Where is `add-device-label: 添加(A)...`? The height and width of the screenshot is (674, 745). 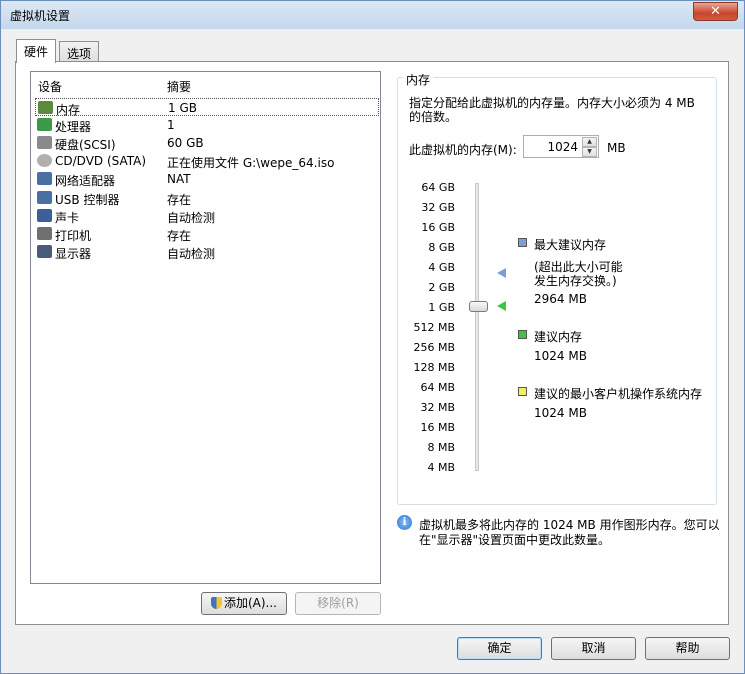 add-device-label: 添加(A)... is located at coordinates (250, 603).